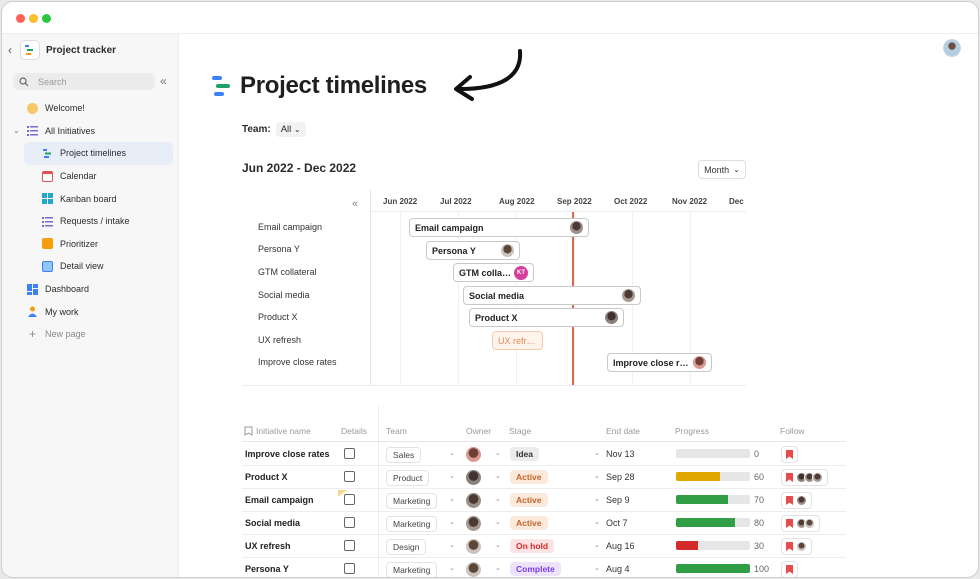 The height and width of the screenshot is (579, 980). I want to click on table-row: Improve close rates Sales ⌄ ⌄ Idea ⌄ Nov 13 0, so click(544, 454).